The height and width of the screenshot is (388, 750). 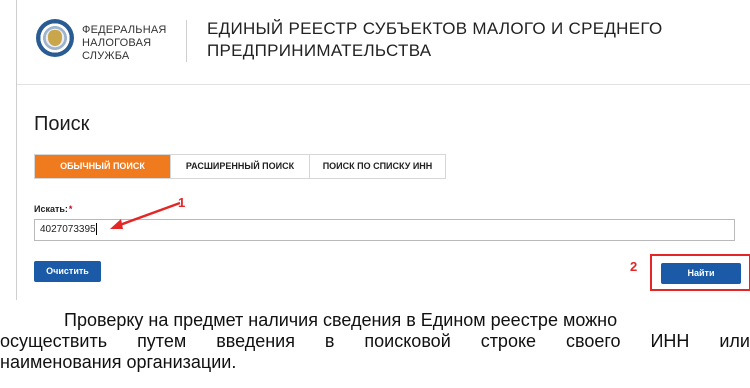 I want to click on tab-advanced-search: РАСШИРЕННЫЙ ПОИСК, so click(x=240, y=166).